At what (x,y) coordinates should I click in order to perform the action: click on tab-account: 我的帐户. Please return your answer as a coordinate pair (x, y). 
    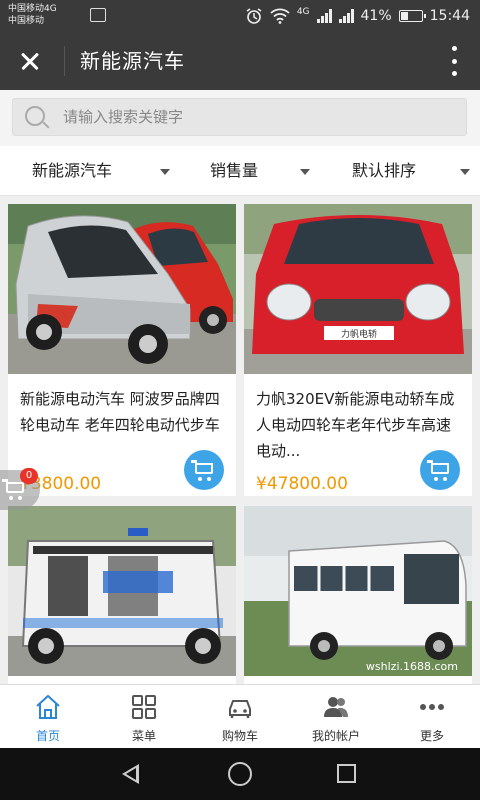
    Looking at the image, I should click on (336, 717).